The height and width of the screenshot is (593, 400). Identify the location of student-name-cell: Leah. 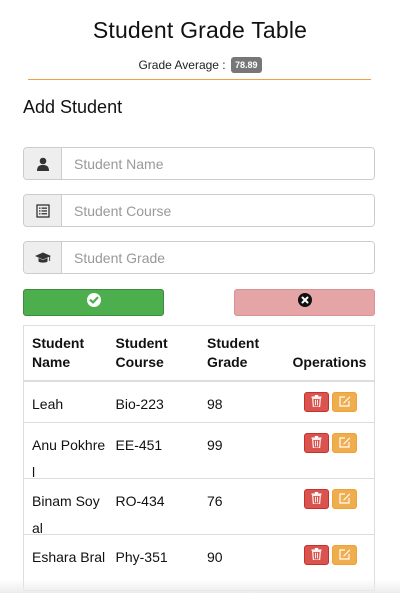
(48, 404).